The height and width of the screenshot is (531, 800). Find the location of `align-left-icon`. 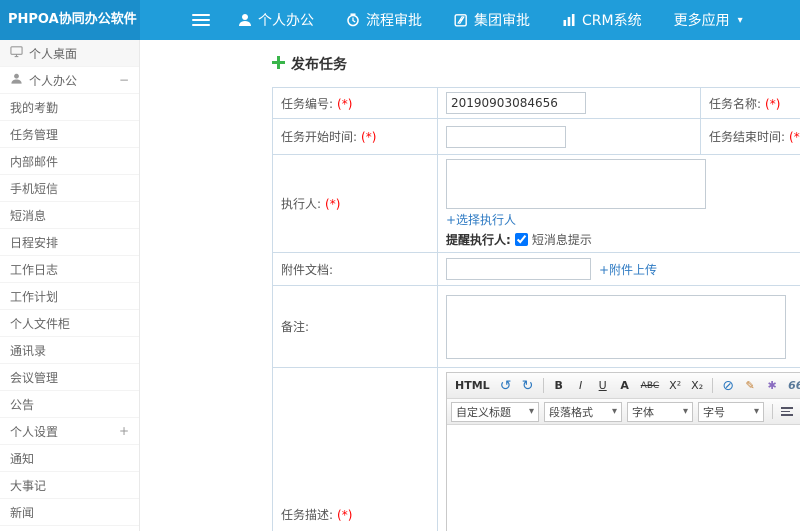

align-left-icon is located at coordinates (788, 412).